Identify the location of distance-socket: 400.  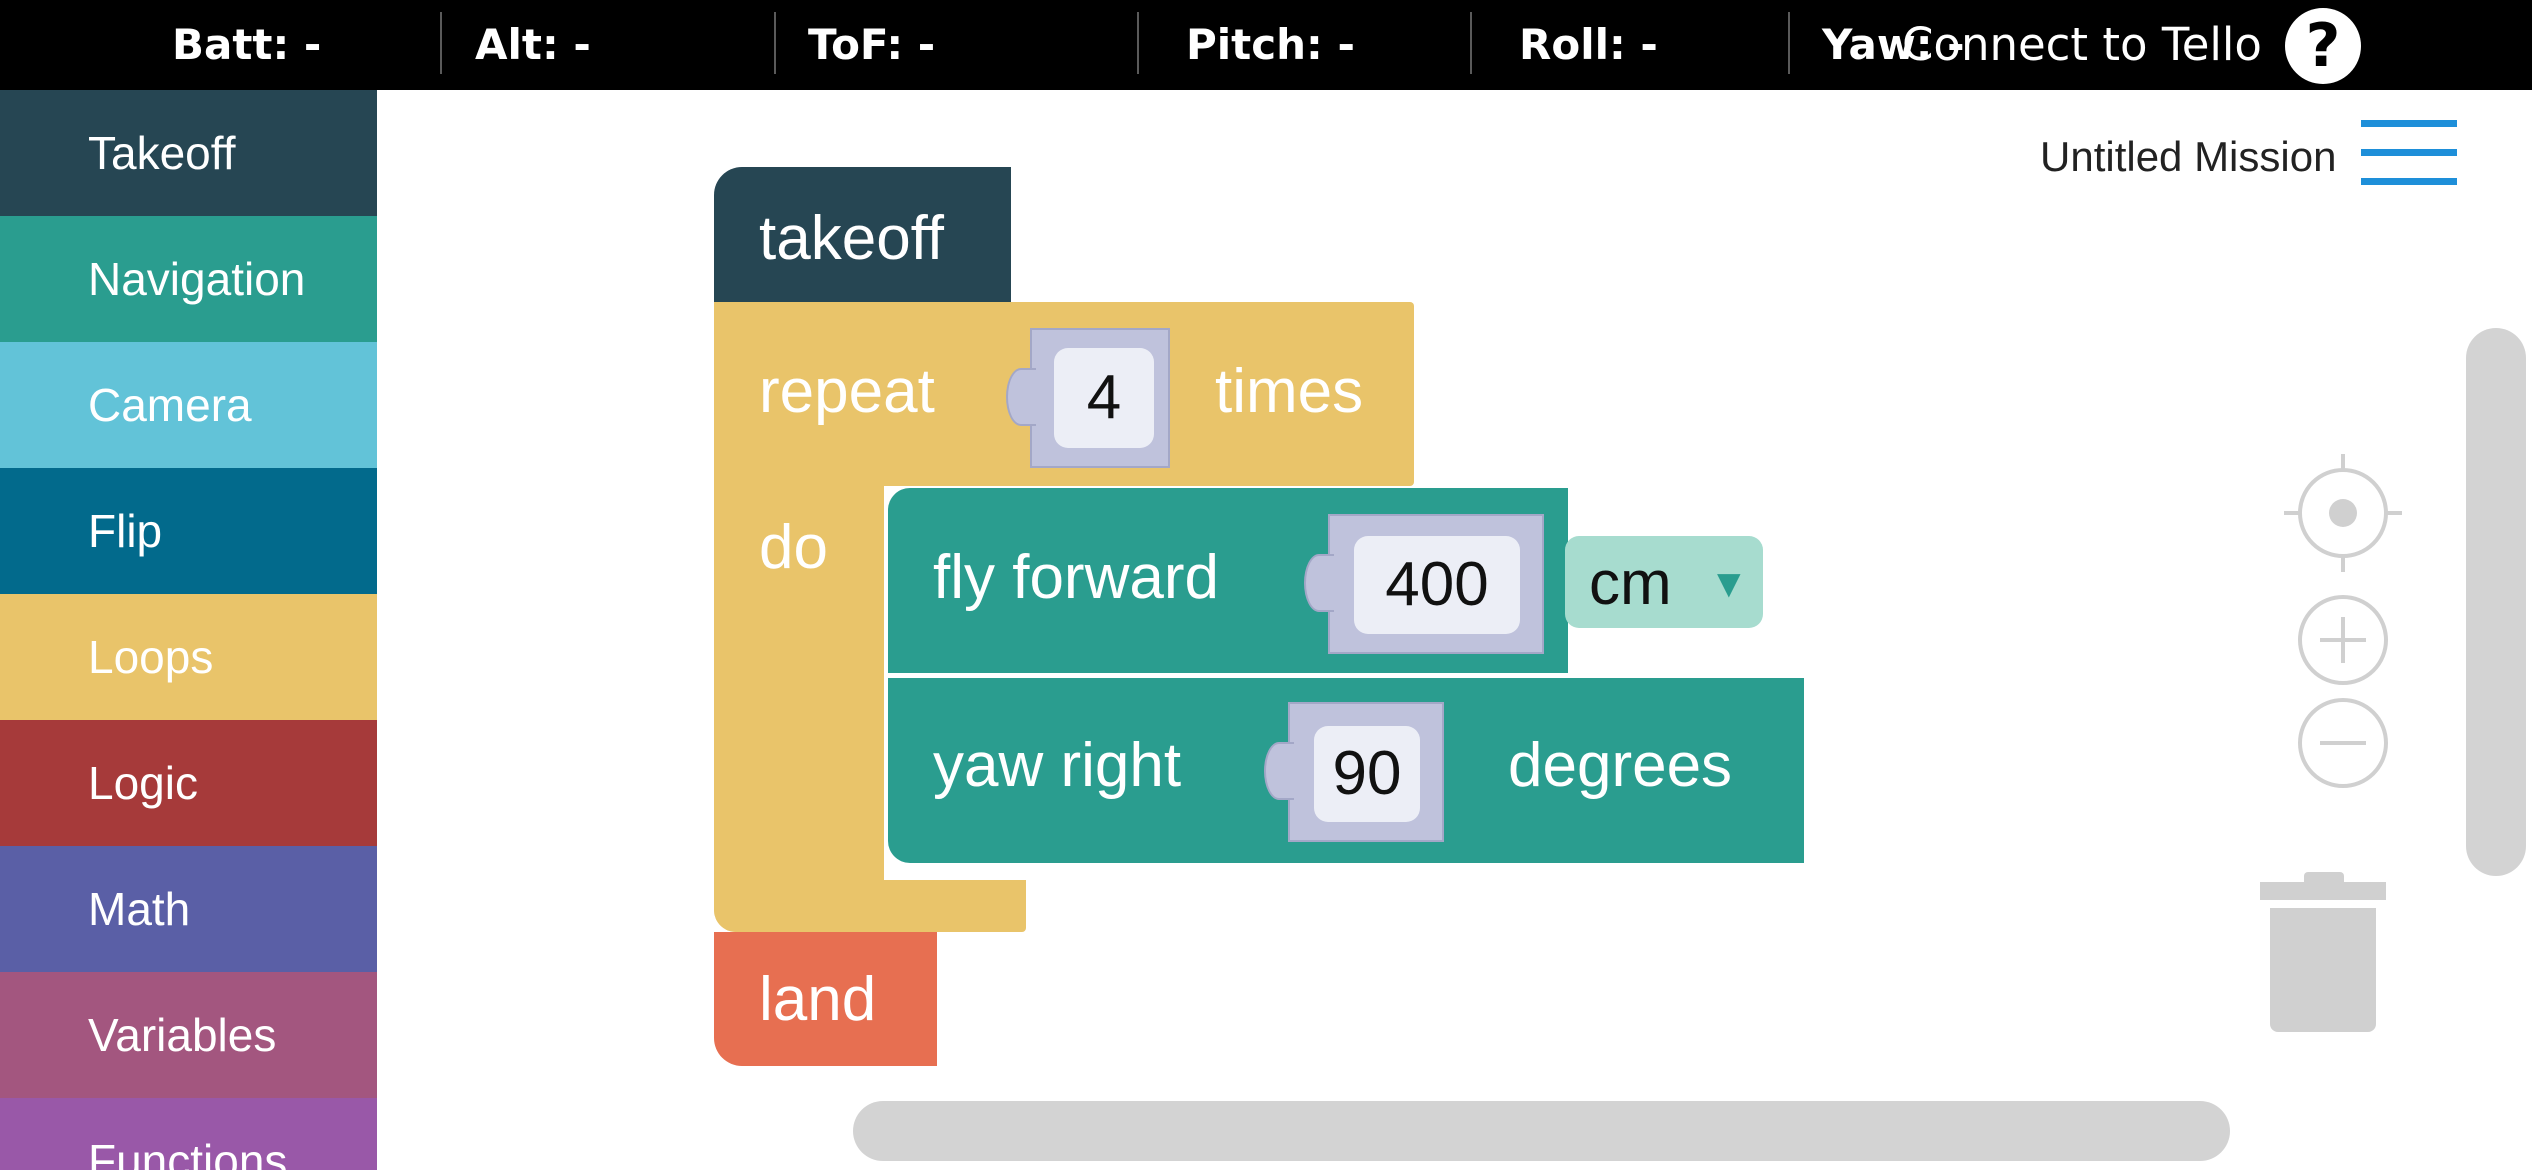
(1424, 584).